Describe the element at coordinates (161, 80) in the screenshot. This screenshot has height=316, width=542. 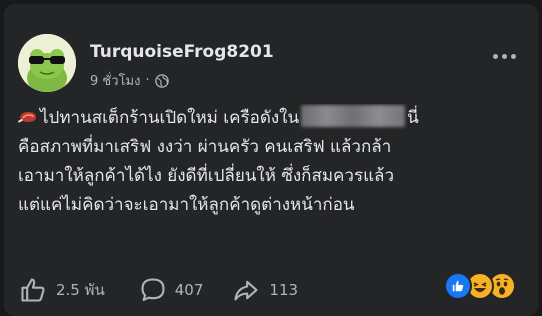
I see `globe-icon` at that location.